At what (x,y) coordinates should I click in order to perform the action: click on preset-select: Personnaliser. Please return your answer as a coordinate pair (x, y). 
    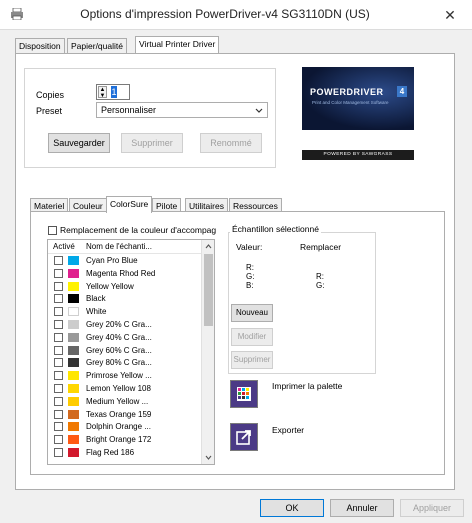
    Looking at the image, I should click on (182, 110).